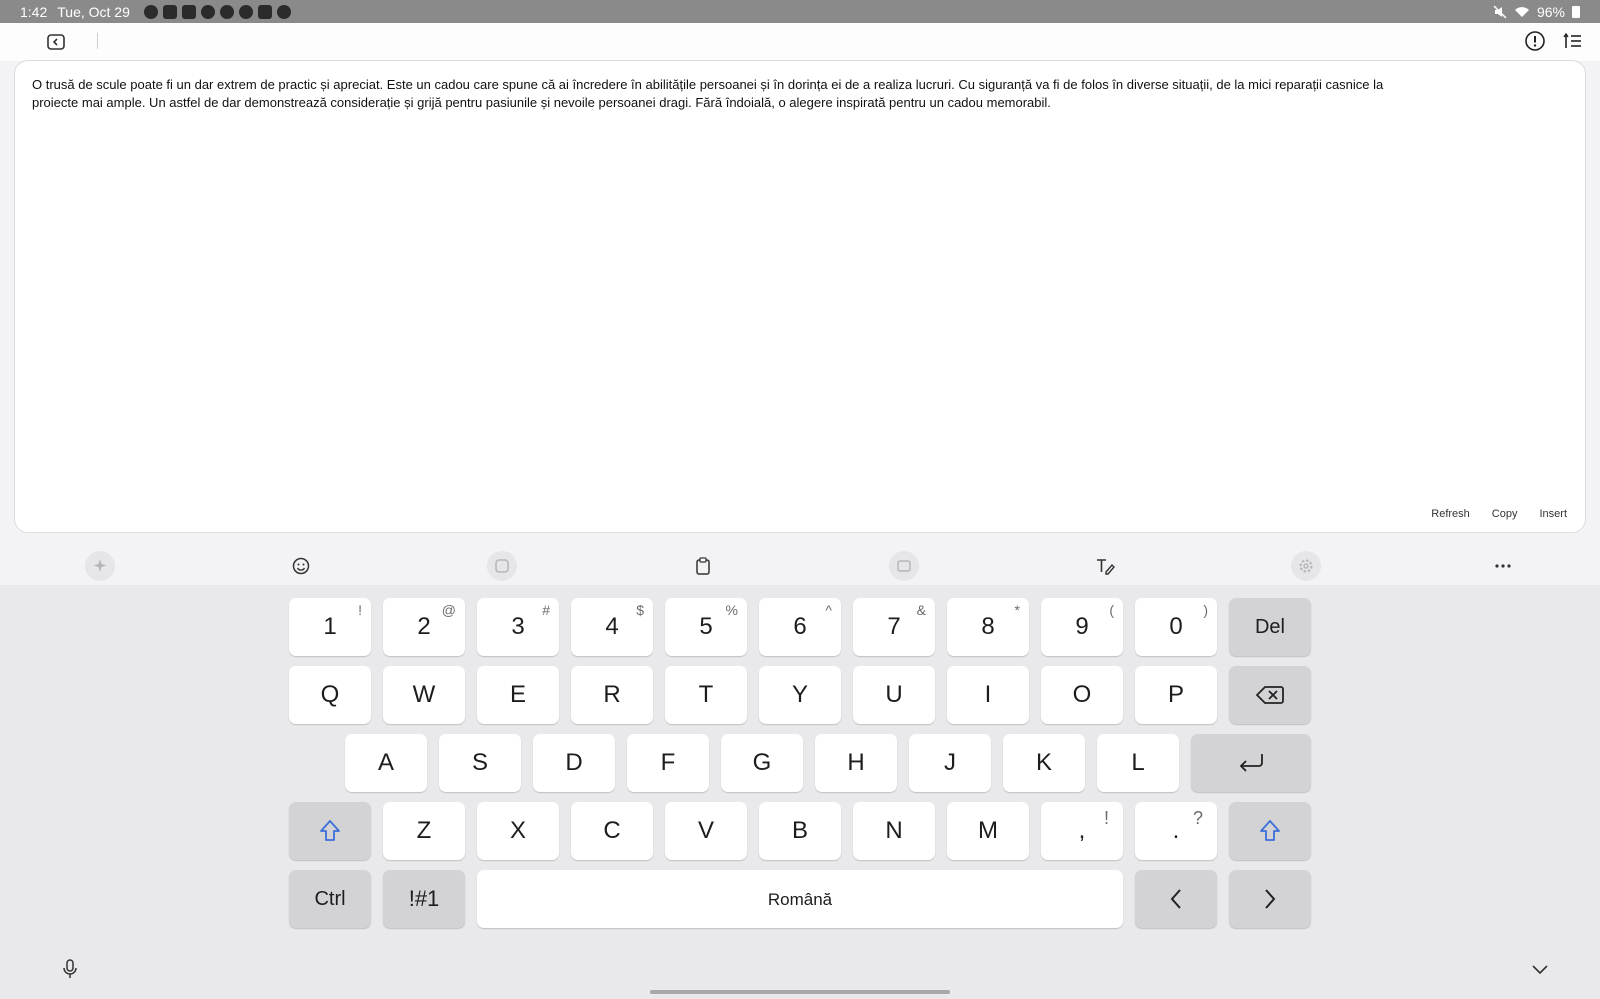 The width and height of the screenshot is (1600, 999). Describe the element at coordinates (245, 11) in the screenshot. I see `record-icon` at that location.